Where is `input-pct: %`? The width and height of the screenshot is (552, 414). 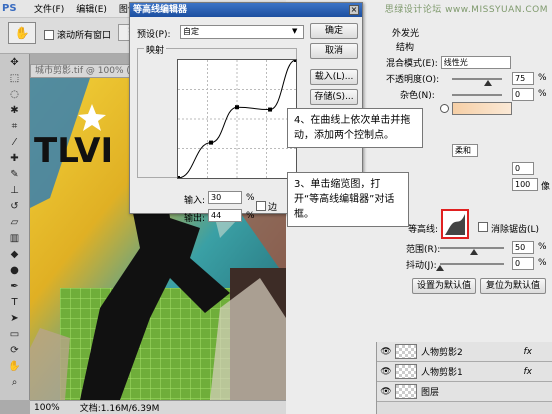 input-pct: % is located at coordinates (250, 198).